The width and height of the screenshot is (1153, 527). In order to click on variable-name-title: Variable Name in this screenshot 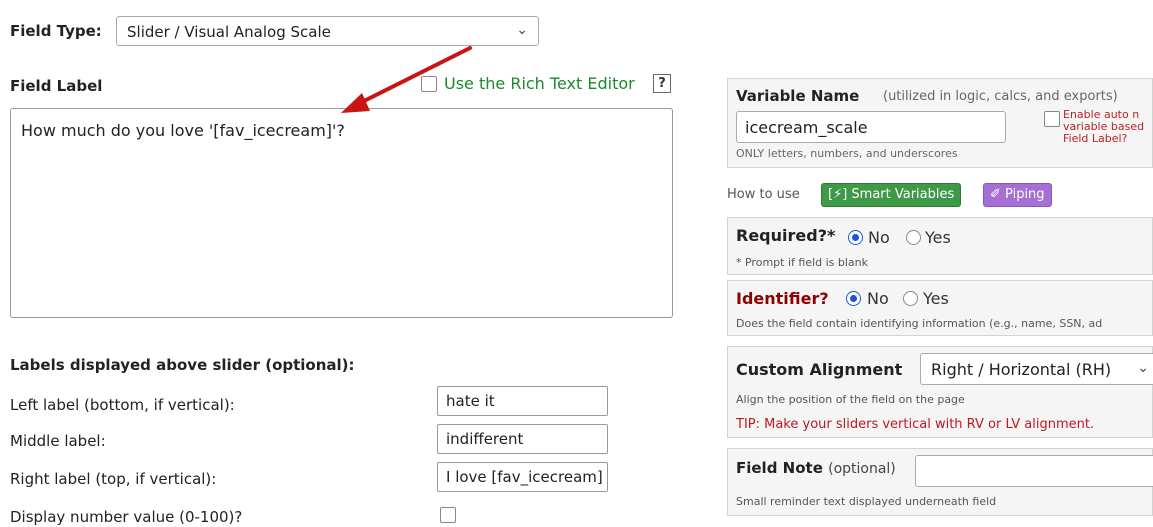, I will do `click(798, 96)`.